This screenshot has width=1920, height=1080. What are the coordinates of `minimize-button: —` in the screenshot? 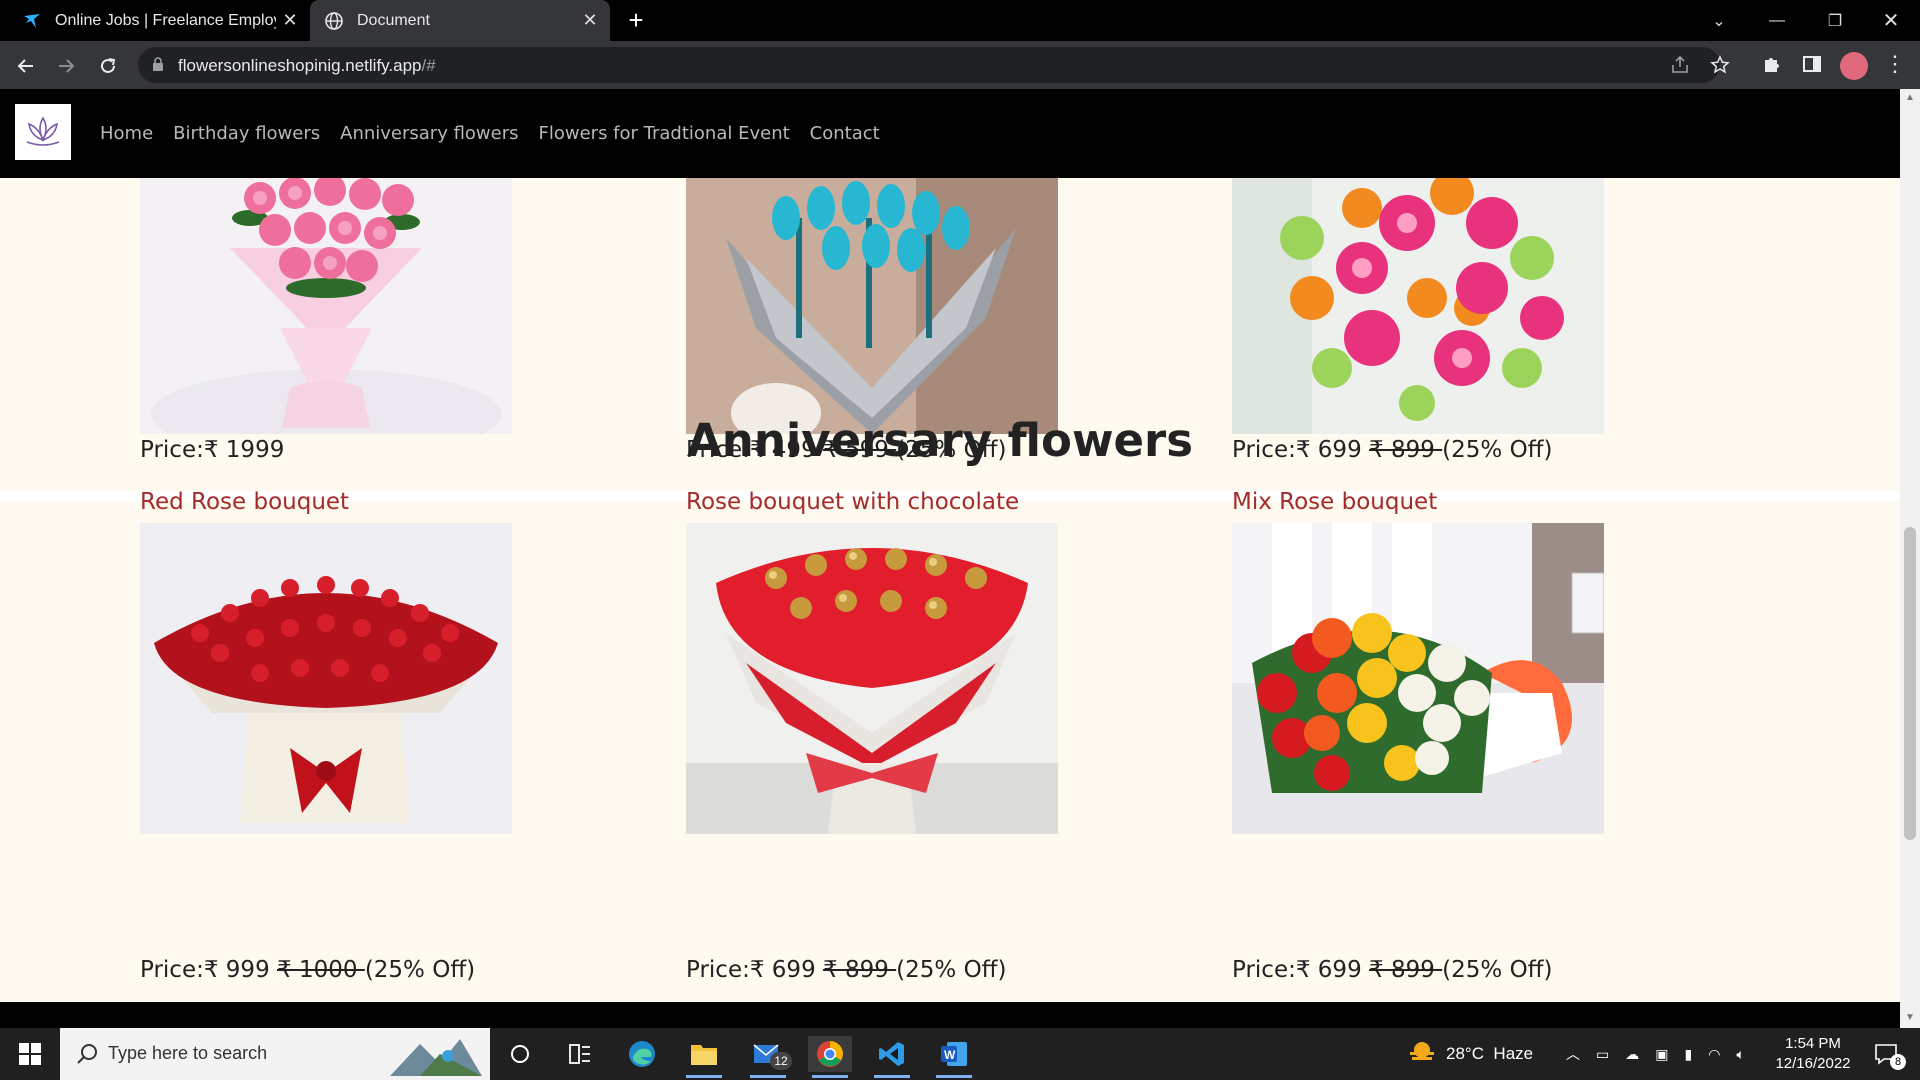 It's located at (1777, 20).